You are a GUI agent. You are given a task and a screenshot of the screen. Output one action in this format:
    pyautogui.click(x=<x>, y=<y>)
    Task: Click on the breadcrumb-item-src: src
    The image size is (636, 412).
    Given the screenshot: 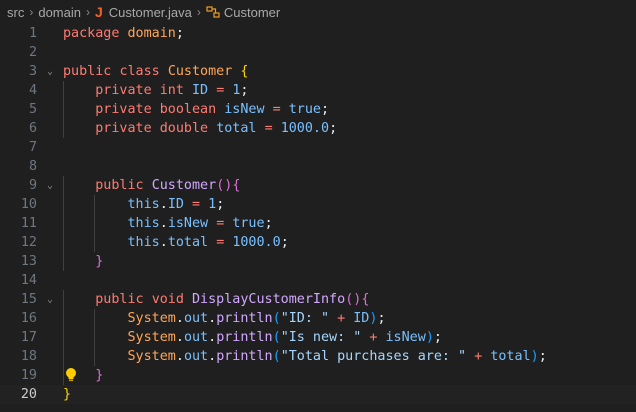 What is the action you would take?
    pyautogui.click(x=15, y=12)
    